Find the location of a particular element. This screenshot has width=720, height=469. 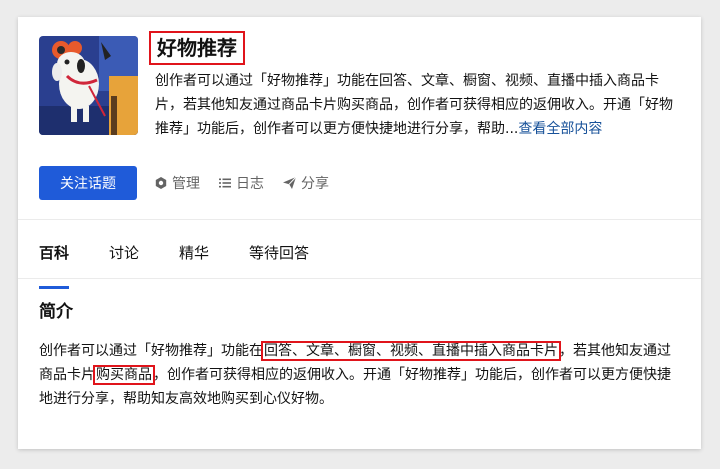

tab-featured: 精华 is located at coordinates (194, 259).